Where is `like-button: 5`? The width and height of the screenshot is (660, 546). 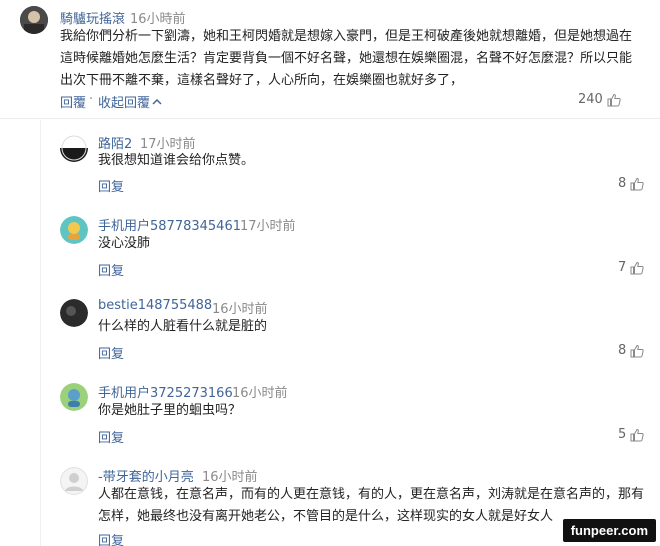
like-button: 5 is located at coordinates (631, 434).